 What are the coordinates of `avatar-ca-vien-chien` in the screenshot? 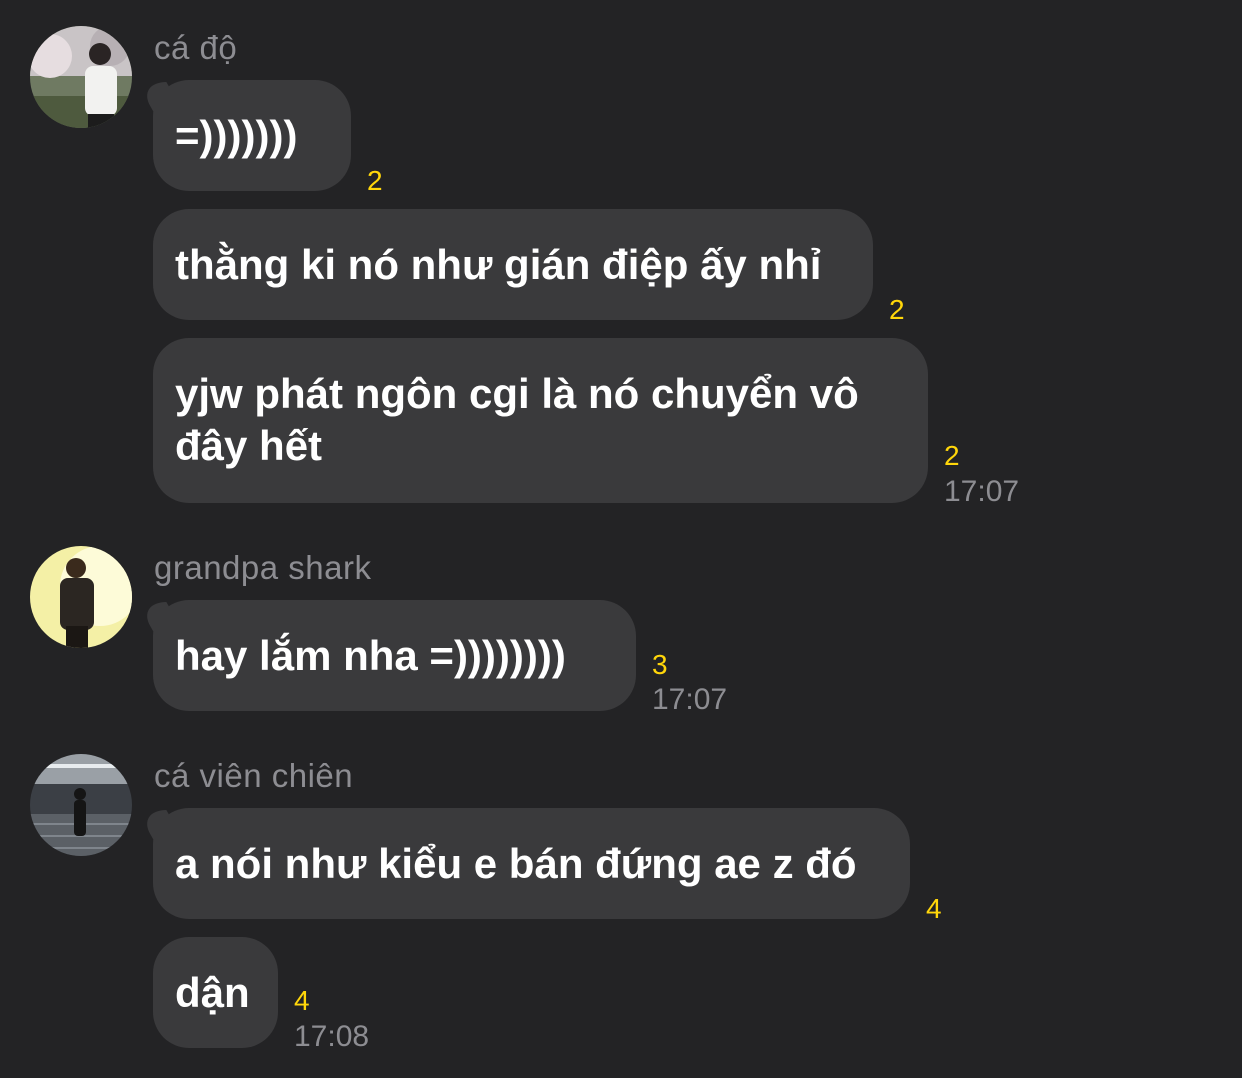 It's located at (81, 805).